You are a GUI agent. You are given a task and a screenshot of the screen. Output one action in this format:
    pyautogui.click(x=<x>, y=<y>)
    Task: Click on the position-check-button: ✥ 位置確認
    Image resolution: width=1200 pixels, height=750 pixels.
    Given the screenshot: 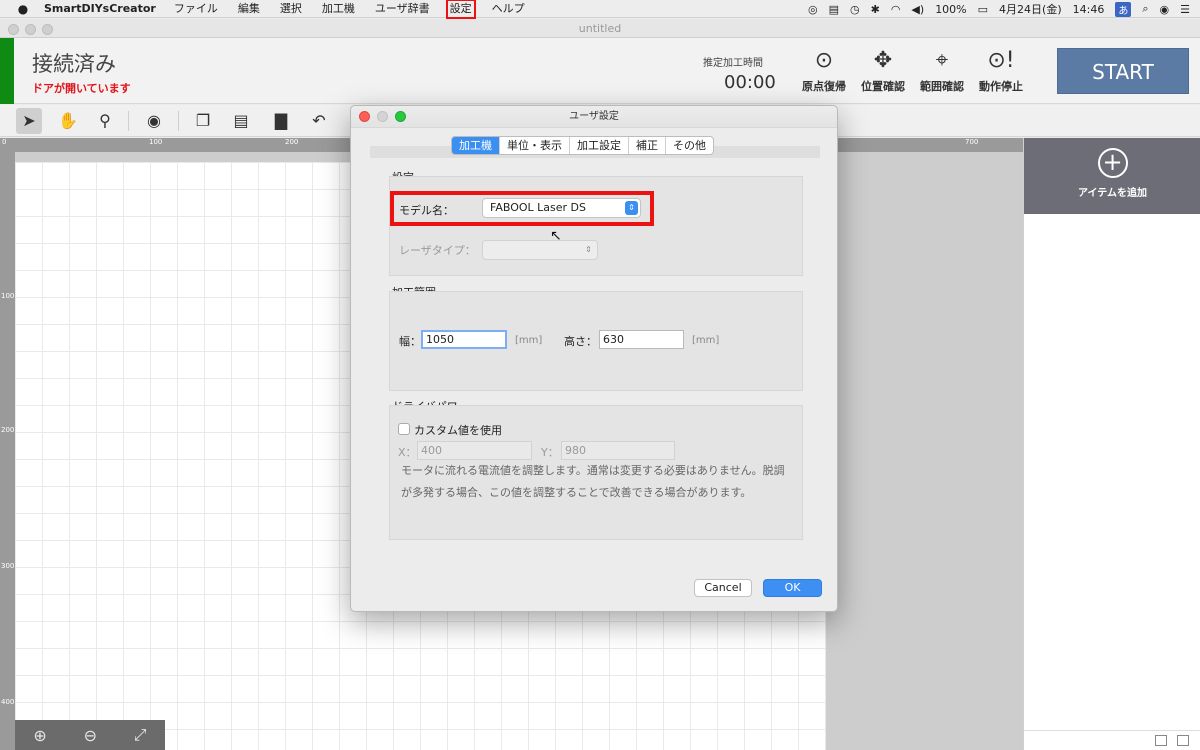 What is the action you would take?
    pyautogui.click(x=883, y=71)
    